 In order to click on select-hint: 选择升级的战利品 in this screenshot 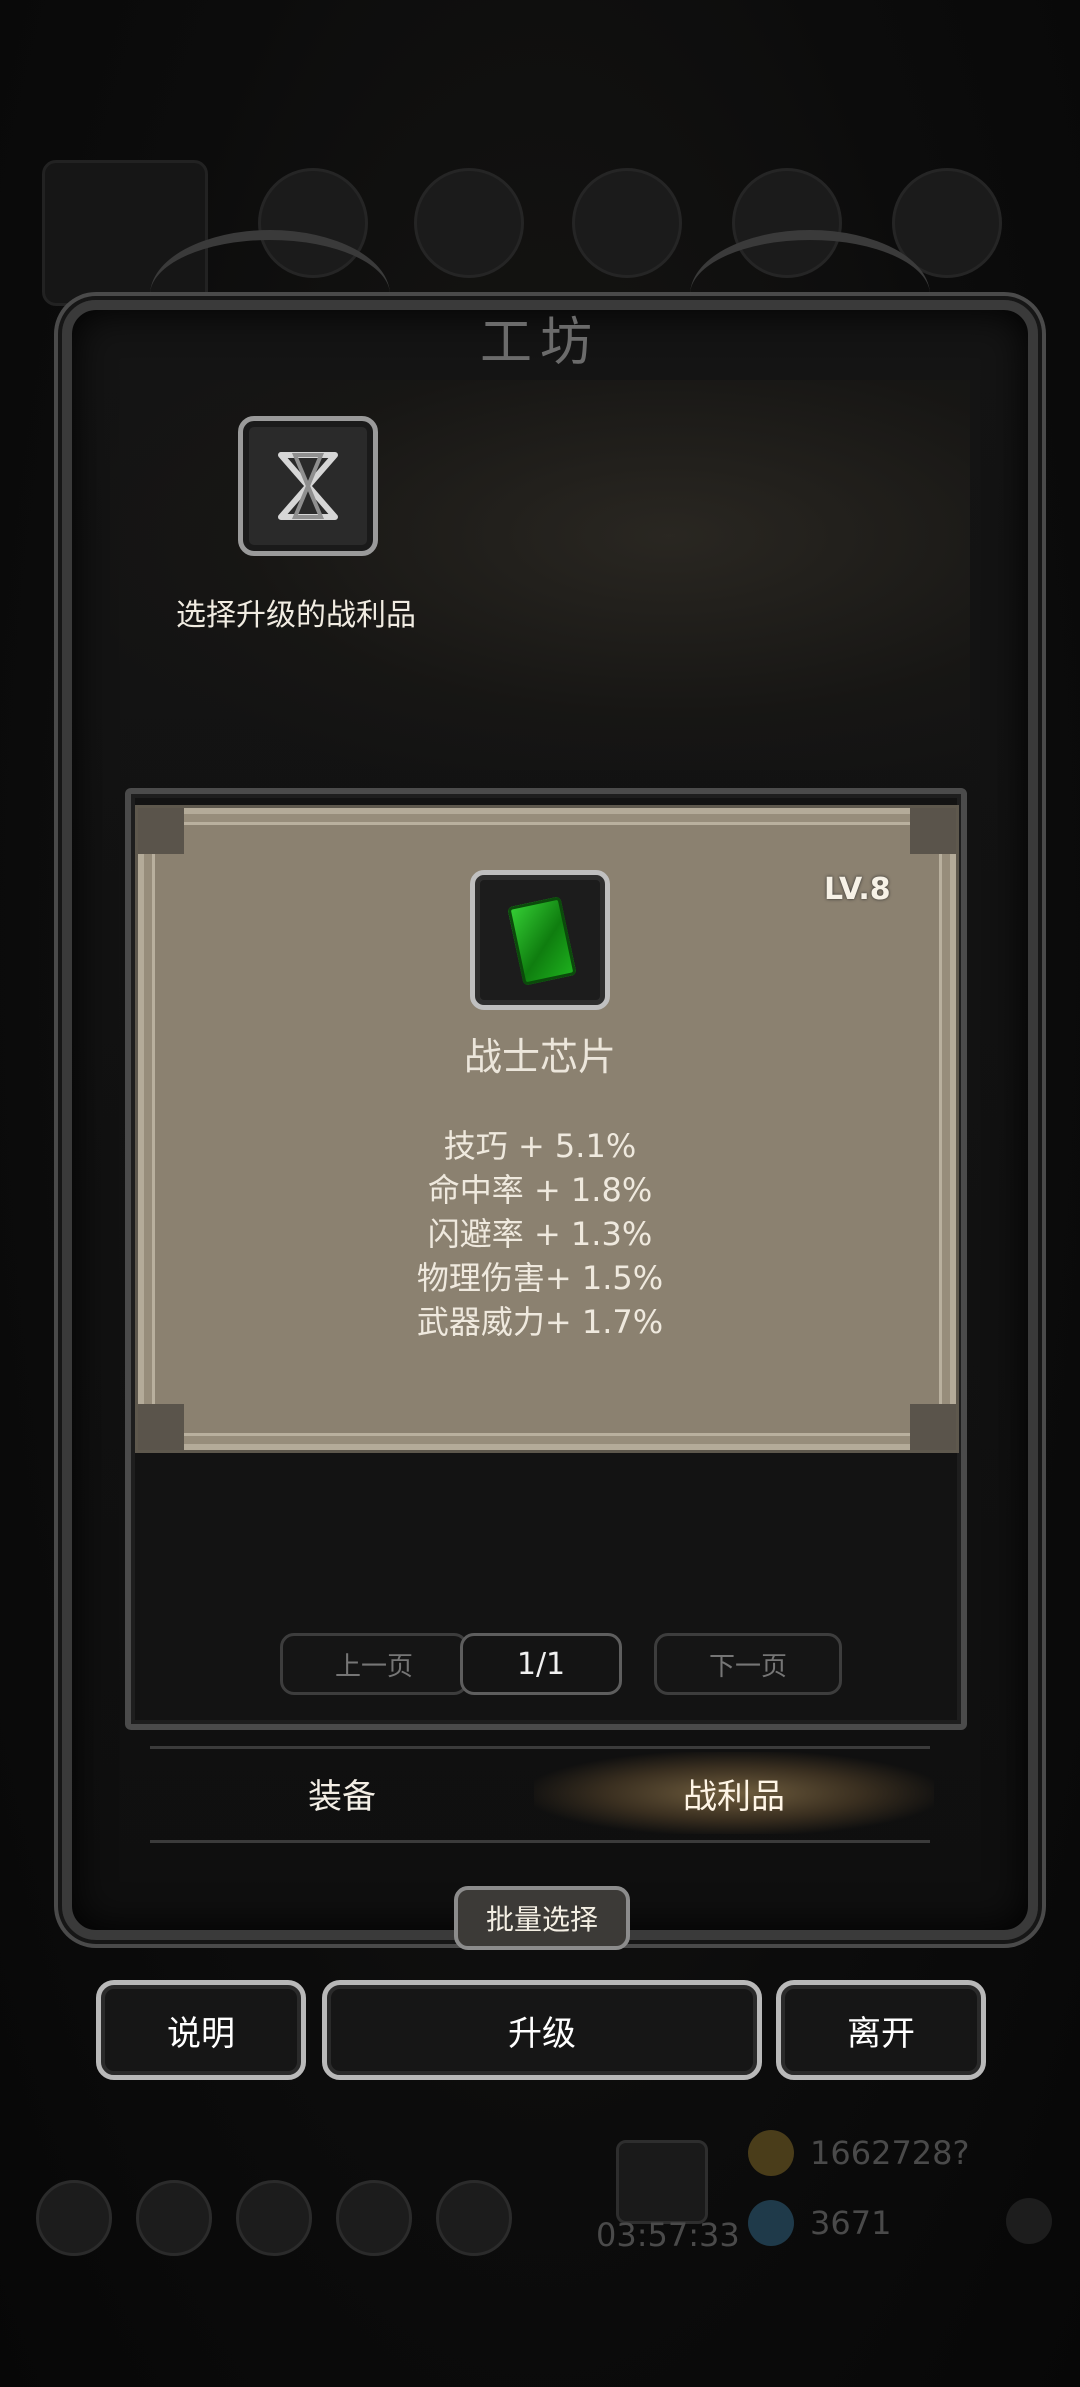, I will do `click(296, 615)`.